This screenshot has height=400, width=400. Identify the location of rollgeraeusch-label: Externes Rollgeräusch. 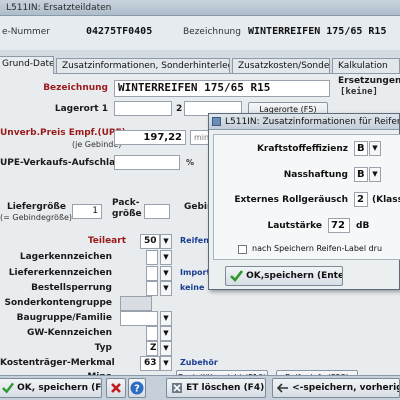
(291, 200).